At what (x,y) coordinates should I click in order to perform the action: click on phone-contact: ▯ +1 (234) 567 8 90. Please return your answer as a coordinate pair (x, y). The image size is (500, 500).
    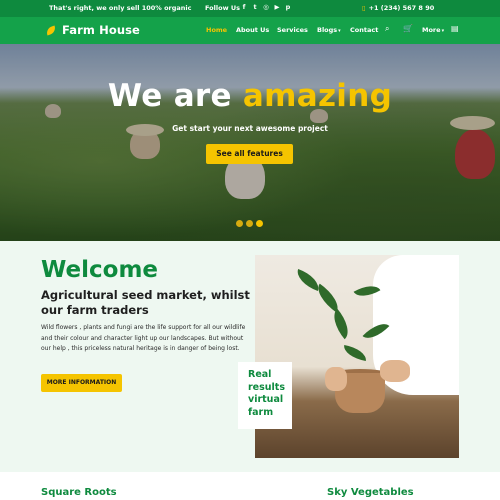
    Looking at the image, I should click on (398, 8).